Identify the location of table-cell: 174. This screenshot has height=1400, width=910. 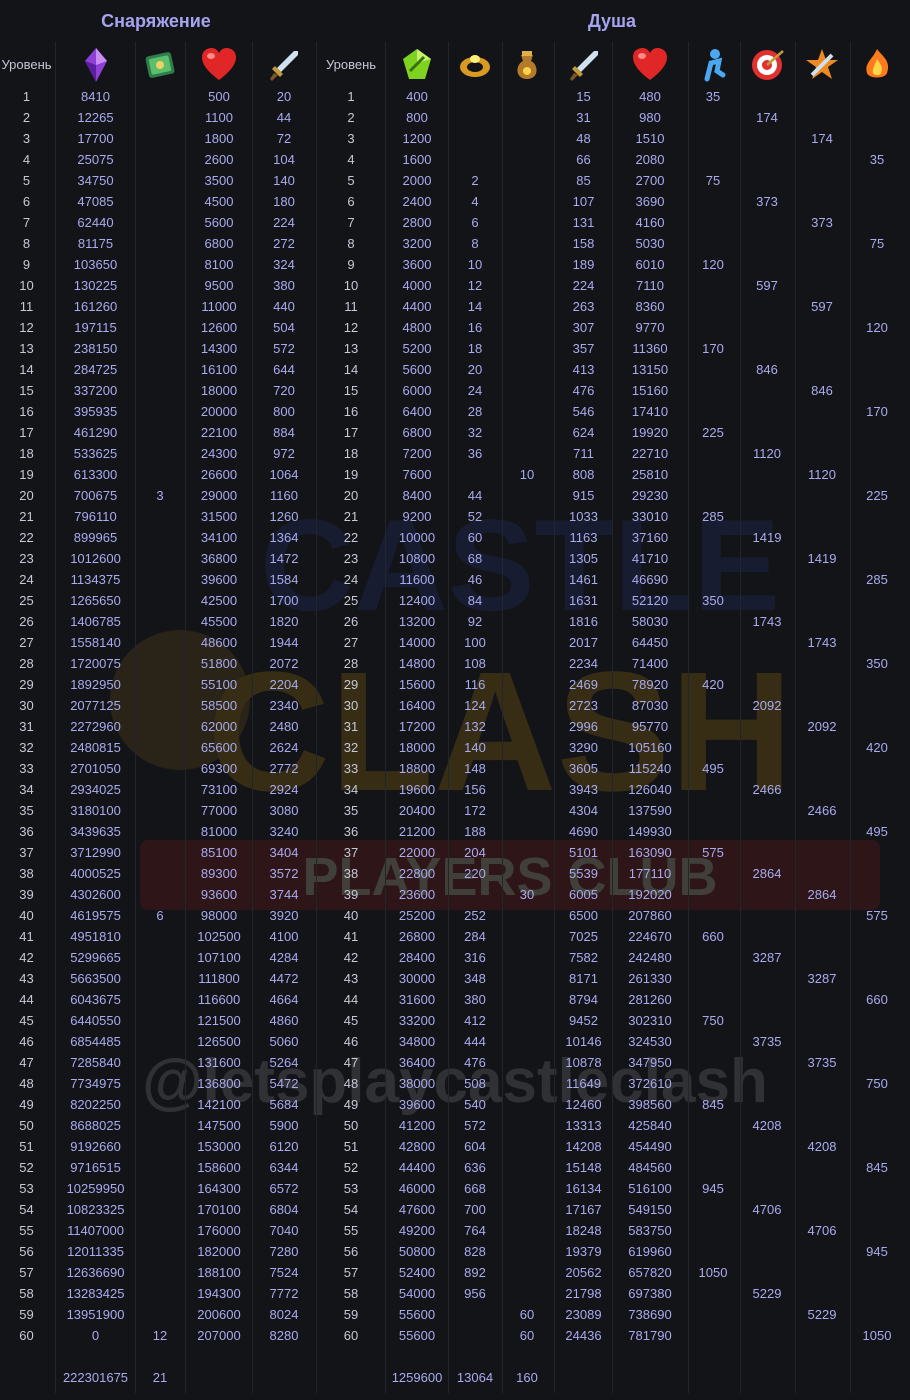
(767, 117).